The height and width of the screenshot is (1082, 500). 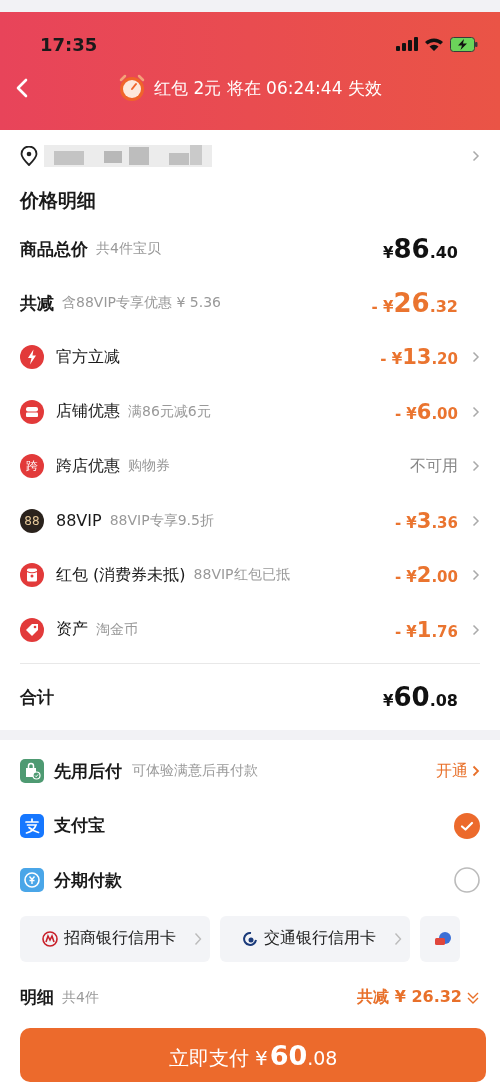 I want to click on row-note: 淘金币, so click(x=117, y=629).